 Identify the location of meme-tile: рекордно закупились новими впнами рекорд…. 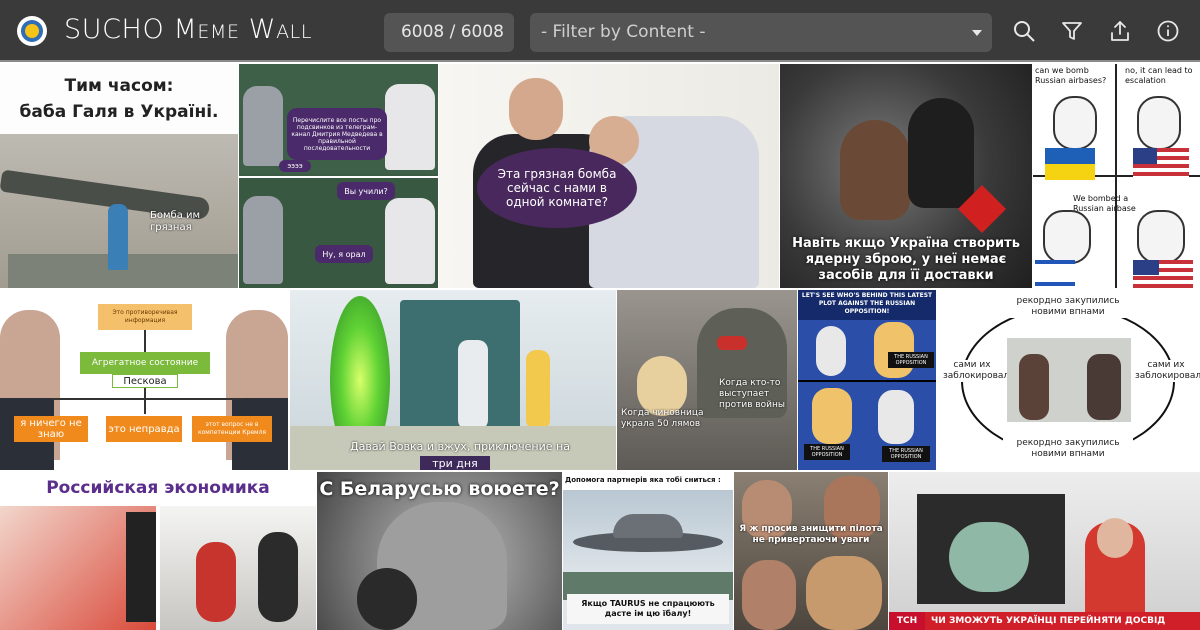
(1068, 380).